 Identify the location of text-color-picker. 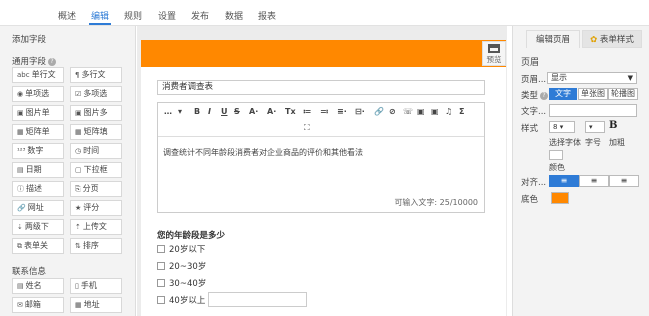
(556, 155).